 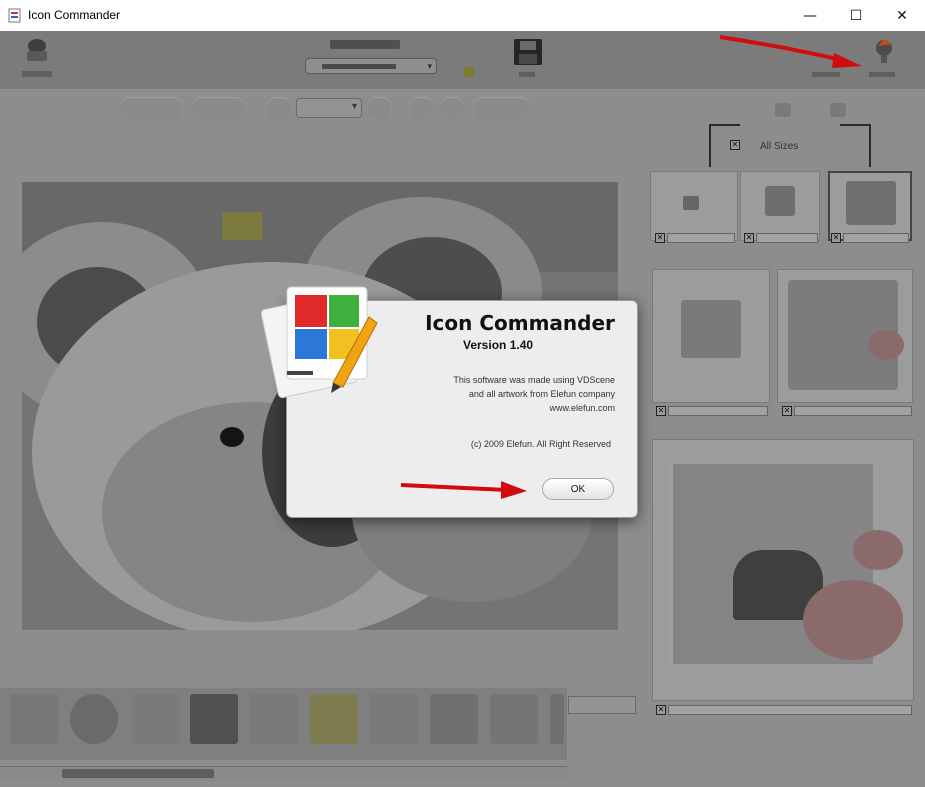 I want to click on grid-button, so click(x=422, y=108).